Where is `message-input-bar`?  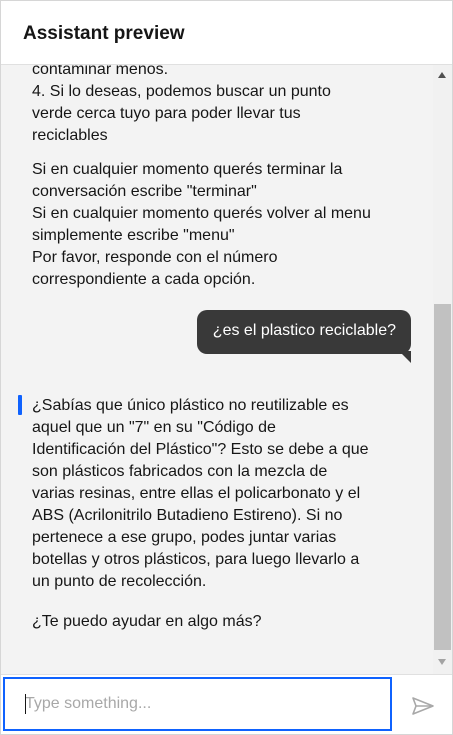 message-input-bar is located at coordinates (226, 704).